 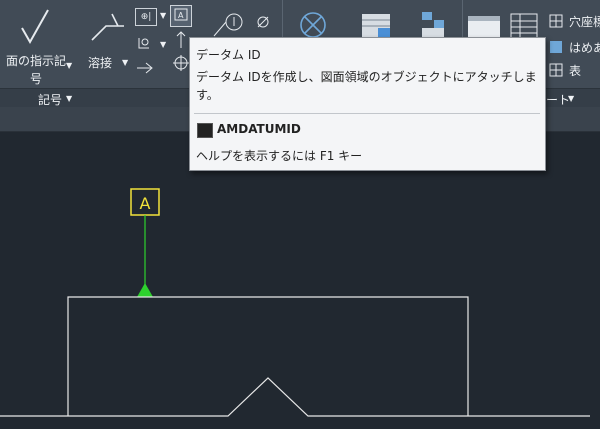 What do you see at coordinates (107, 27) in the screenshot?
I see `welding-icon` at bounding box center [107, 27].